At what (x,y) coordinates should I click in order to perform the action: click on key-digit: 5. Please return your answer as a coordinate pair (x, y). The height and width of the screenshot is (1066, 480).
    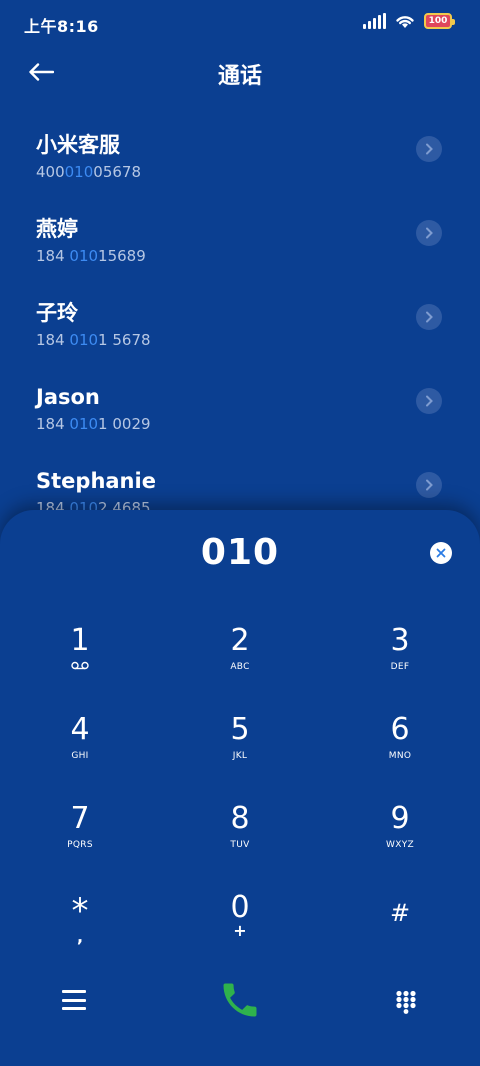
    Looking at the image, I should click on (240, 729).